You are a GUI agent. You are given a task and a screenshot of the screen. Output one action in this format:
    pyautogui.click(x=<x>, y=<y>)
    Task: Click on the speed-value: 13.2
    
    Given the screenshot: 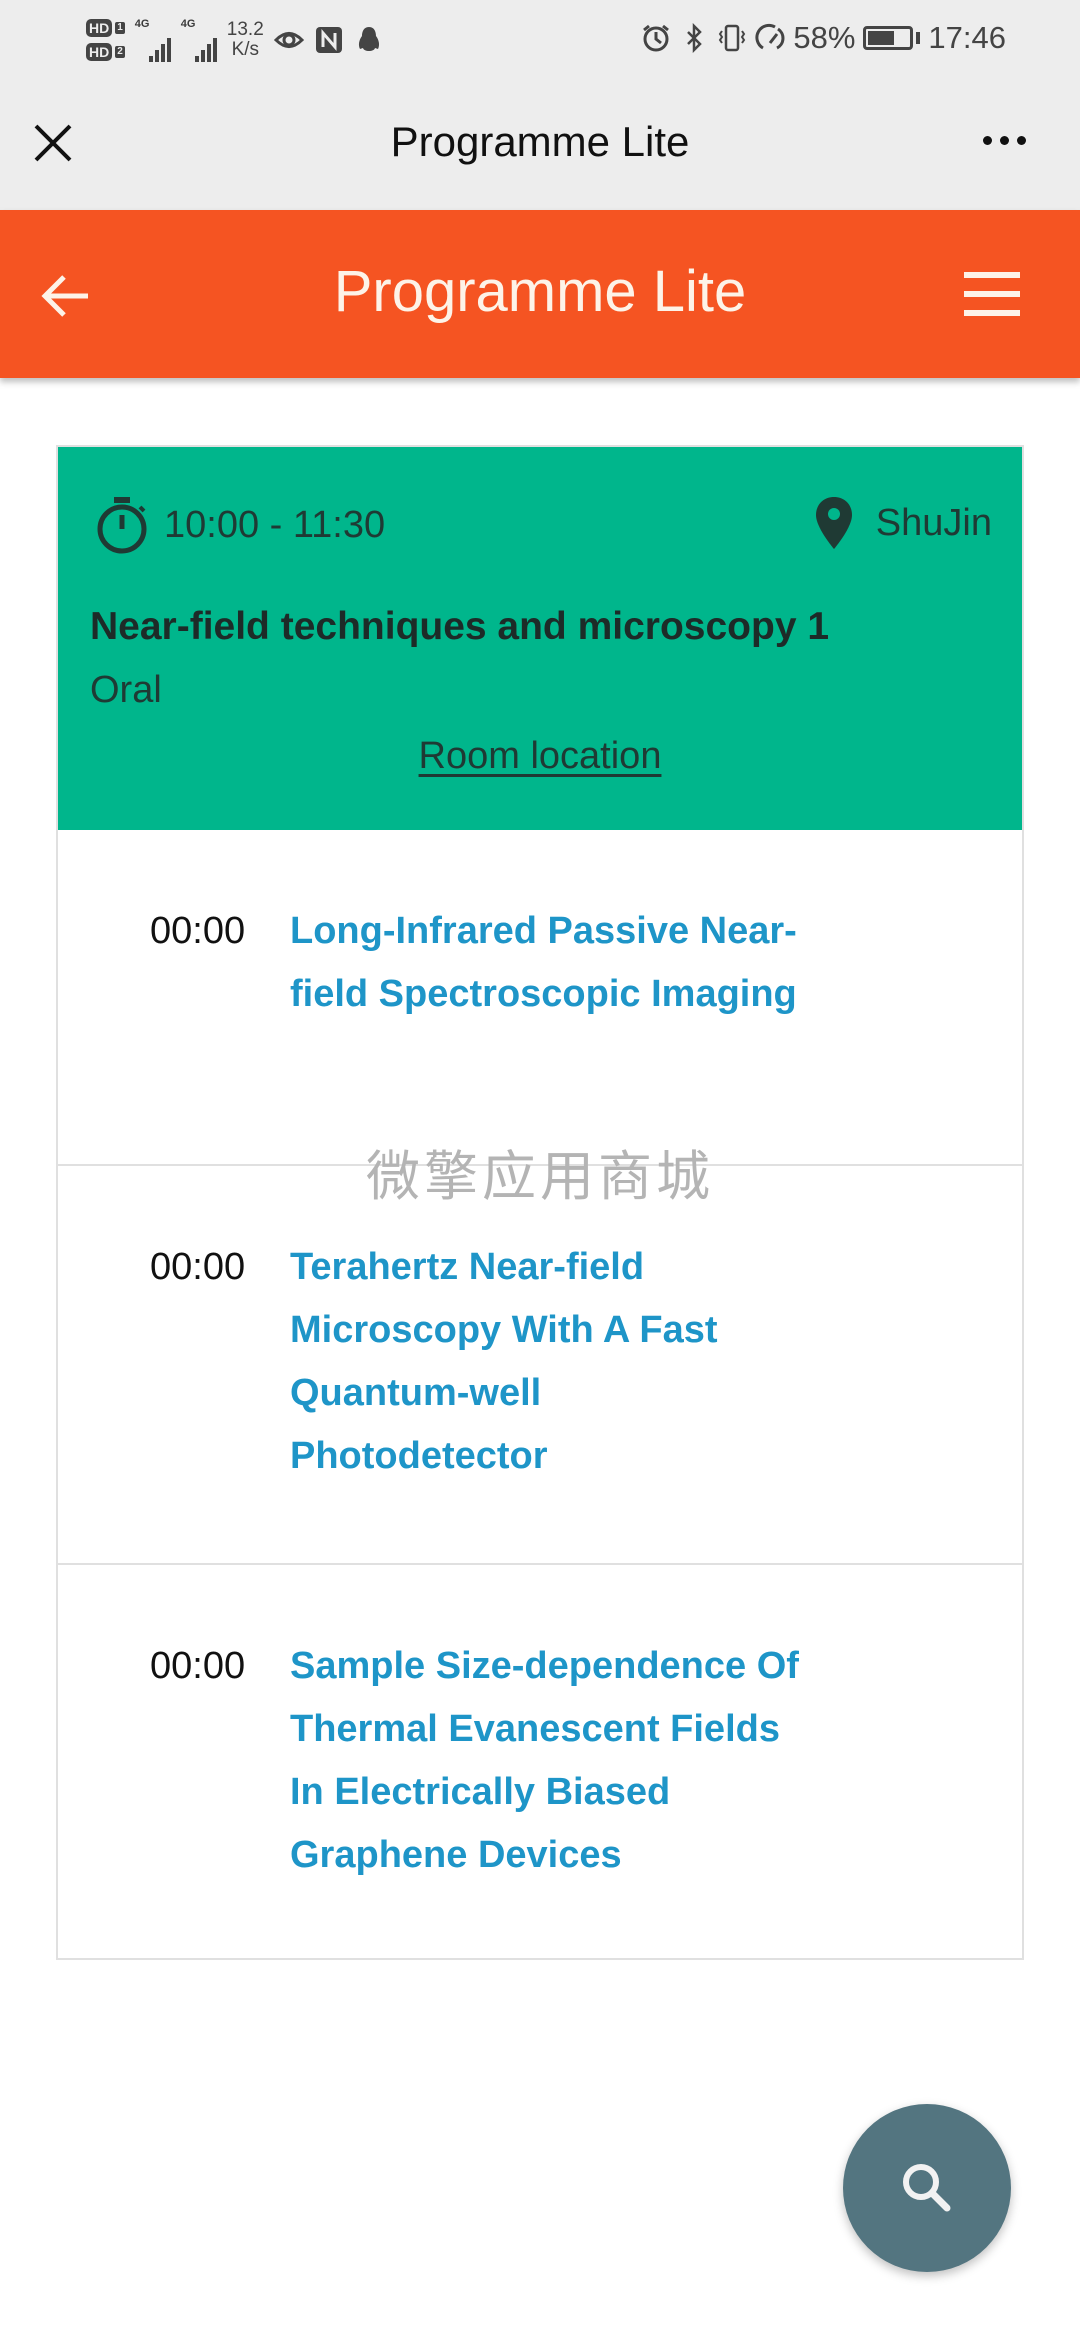 What is the action you would take?
    pyautogui.click(x=245, y=29)
    